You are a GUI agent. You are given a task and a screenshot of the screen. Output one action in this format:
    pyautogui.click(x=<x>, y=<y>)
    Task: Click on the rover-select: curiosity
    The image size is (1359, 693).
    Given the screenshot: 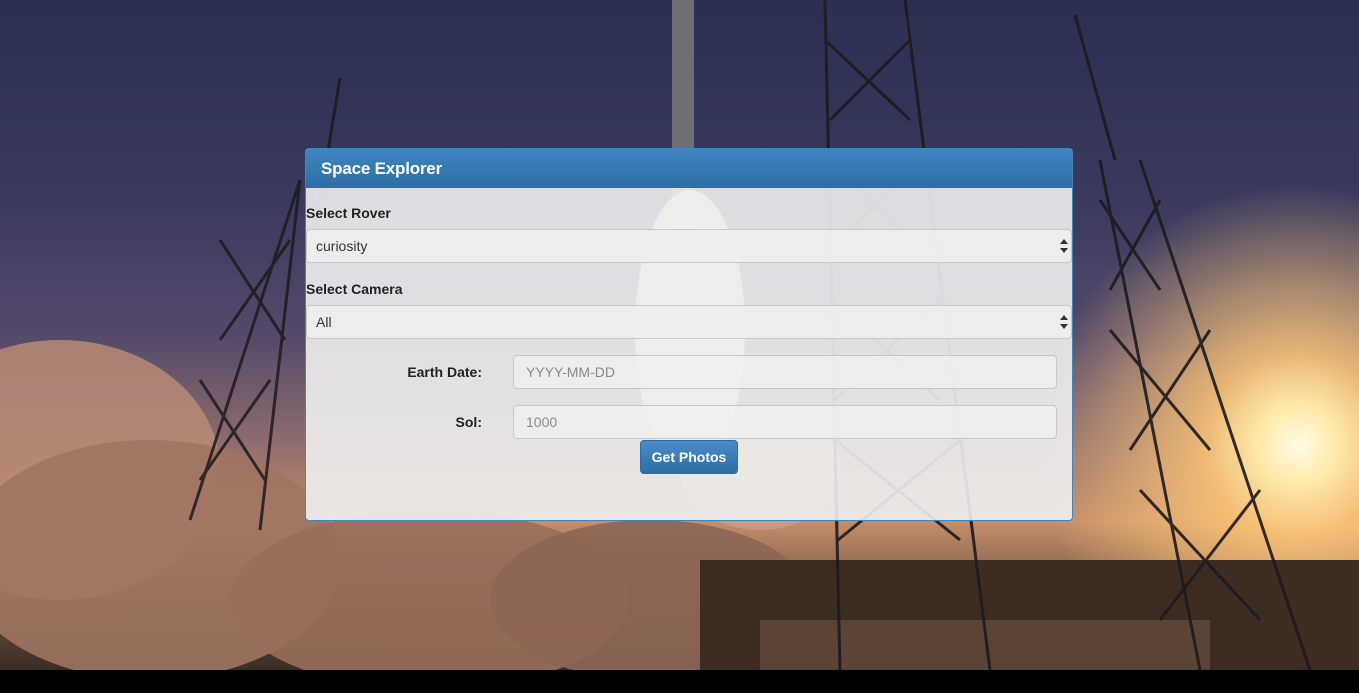 What is the action you would take?
    pyautogui.click(x=689, y=246)
    